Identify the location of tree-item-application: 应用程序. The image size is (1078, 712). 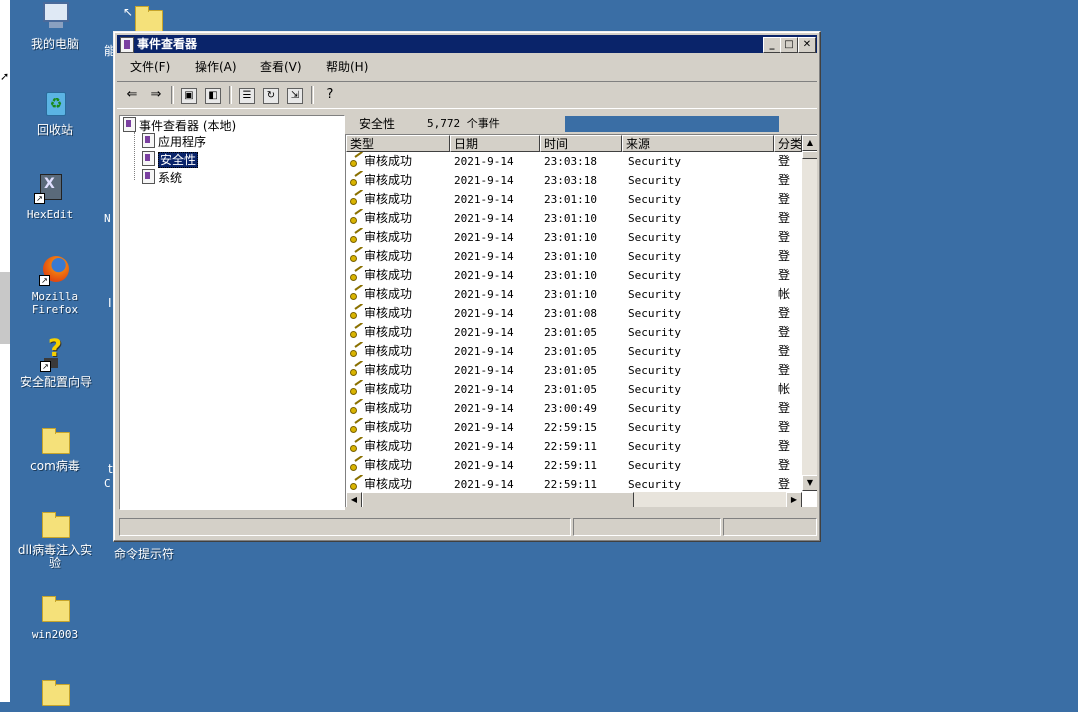
(174, 141).